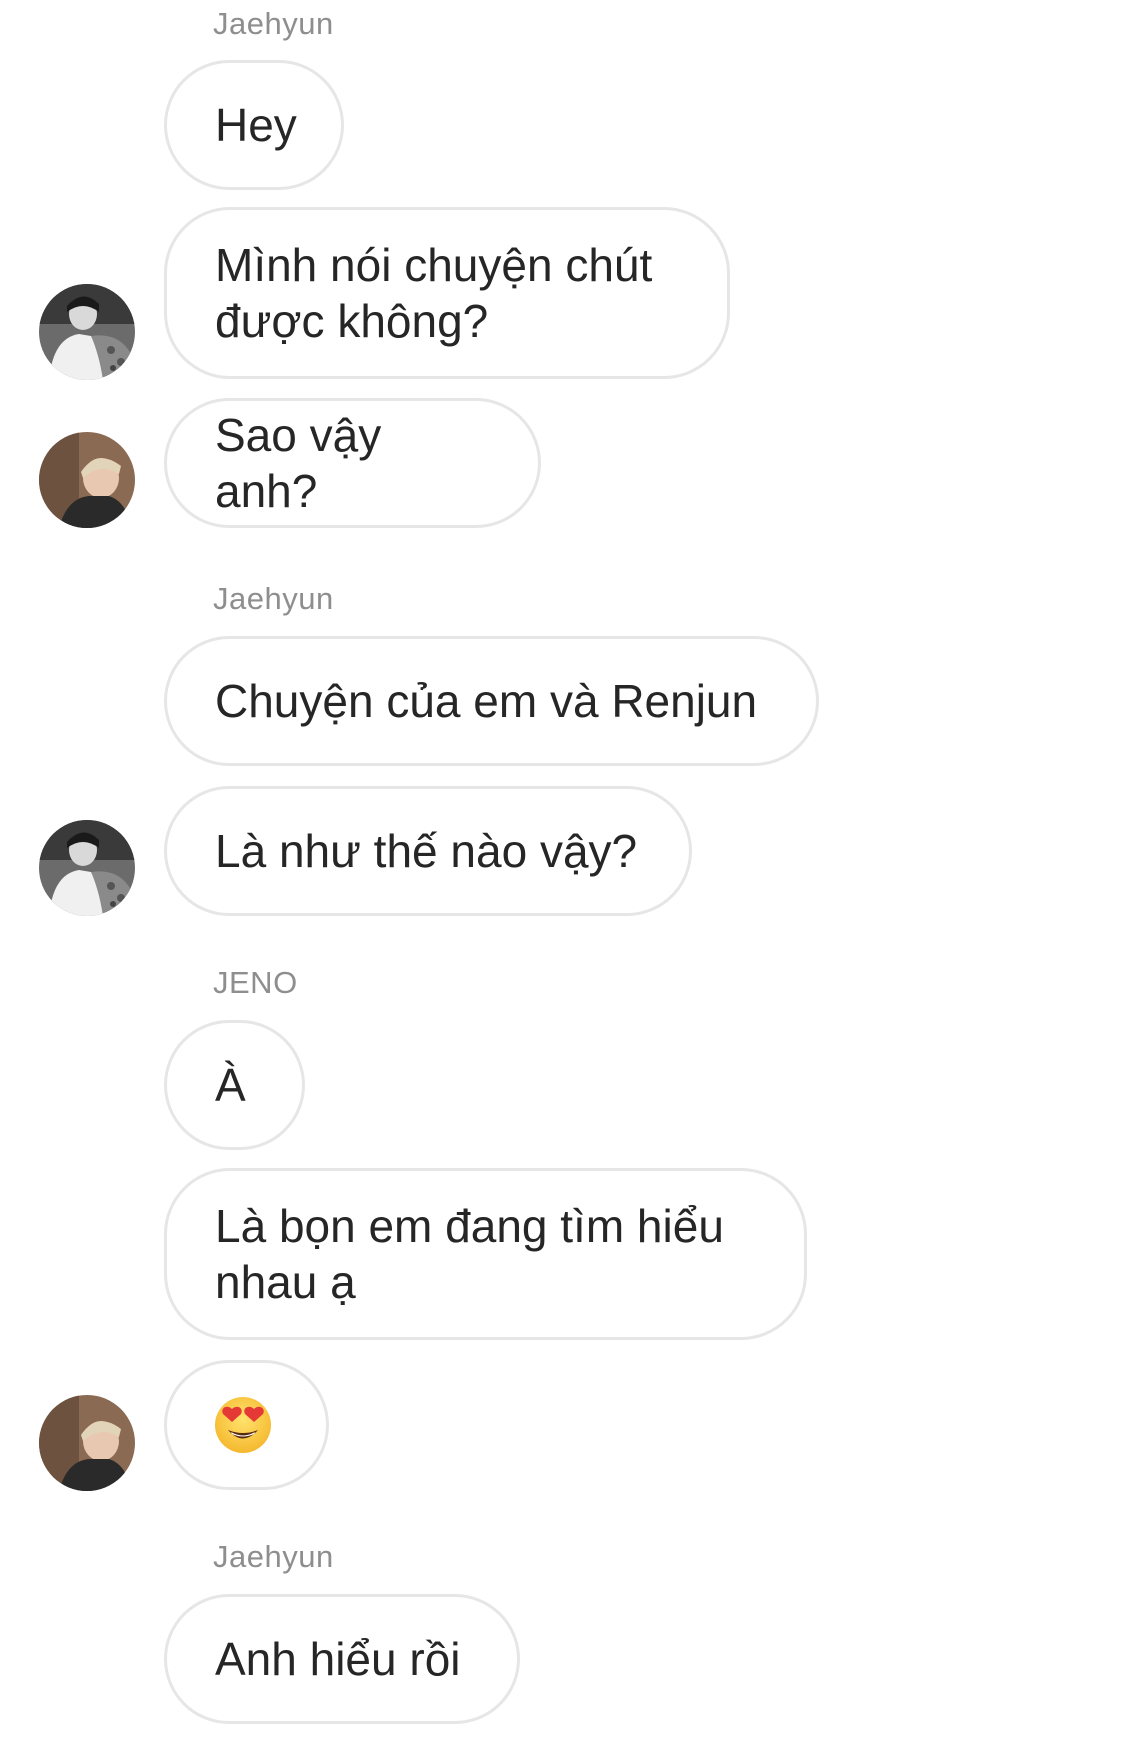 The width and height of the screenshot is (1123, 1746). Describe the element at coordinates (434, 293) in the screenshot. I see `message-text: Mình nói chuyện chút được không?` at that location.